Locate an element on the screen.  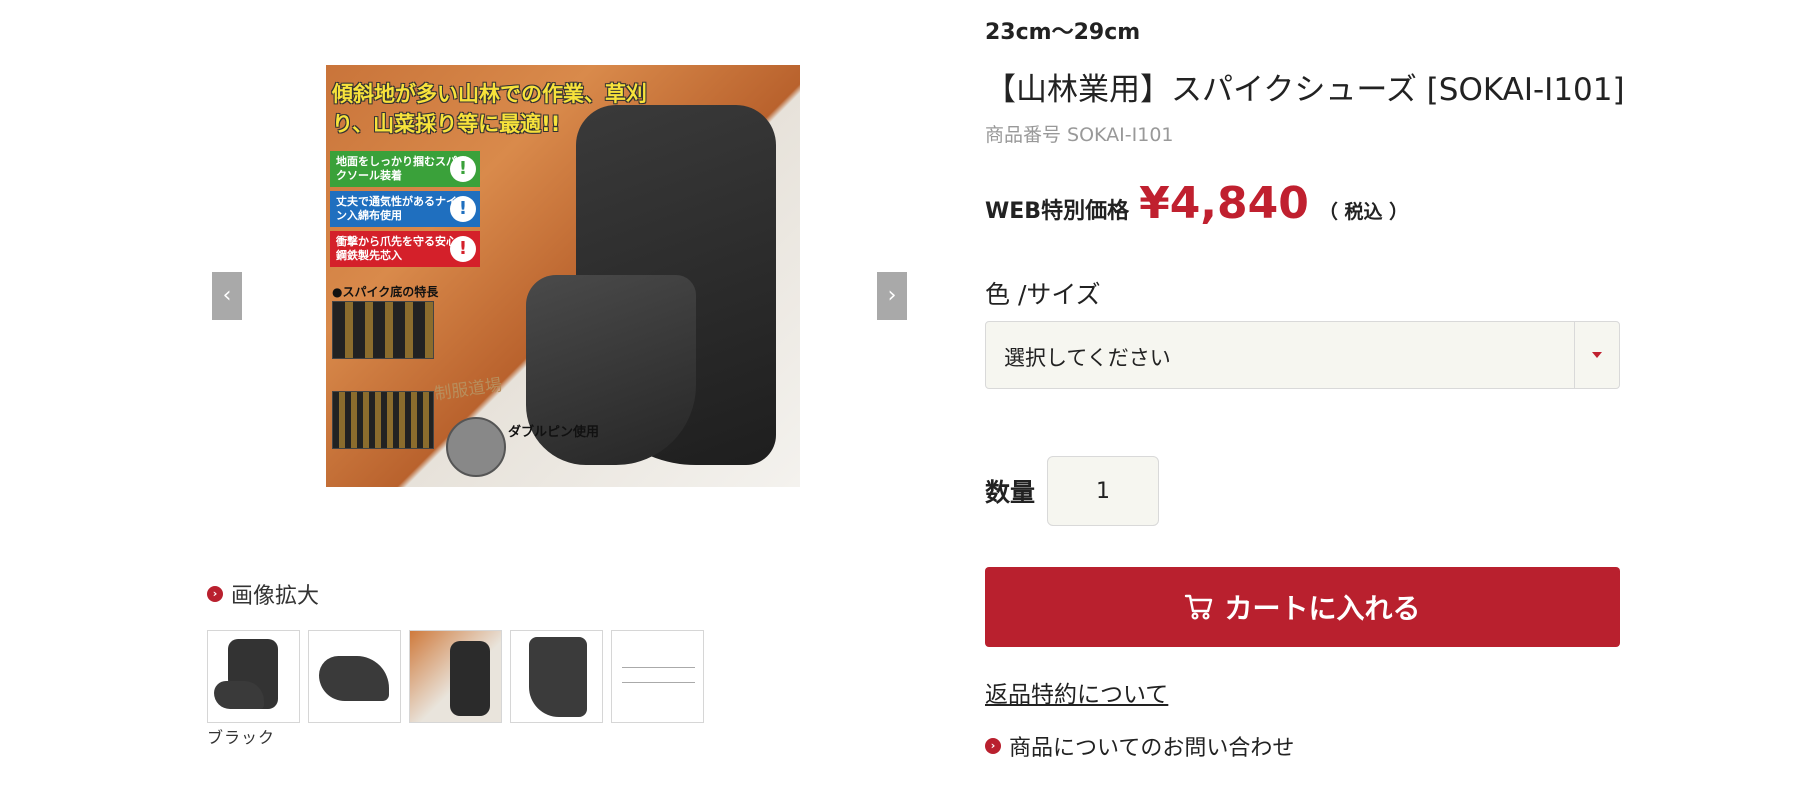
feature-badge-steel-toe: 衝撃から爪先を守る安心の鋼鉄製先芯入 ! is located at coordinates (405, 249).